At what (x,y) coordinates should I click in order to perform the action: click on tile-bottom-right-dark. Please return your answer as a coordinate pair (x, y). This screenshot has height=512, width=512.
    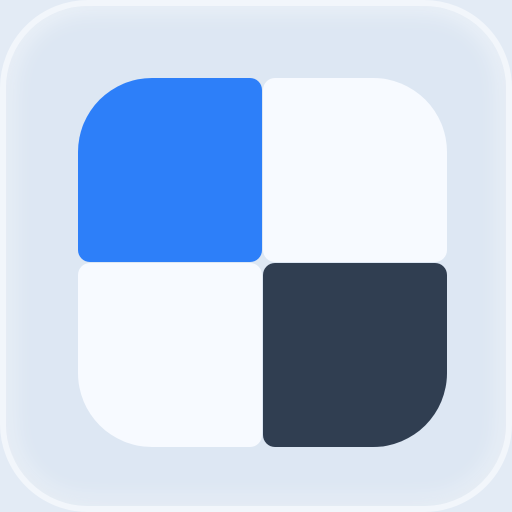
    Looking at the image, I should click on (355, 355).